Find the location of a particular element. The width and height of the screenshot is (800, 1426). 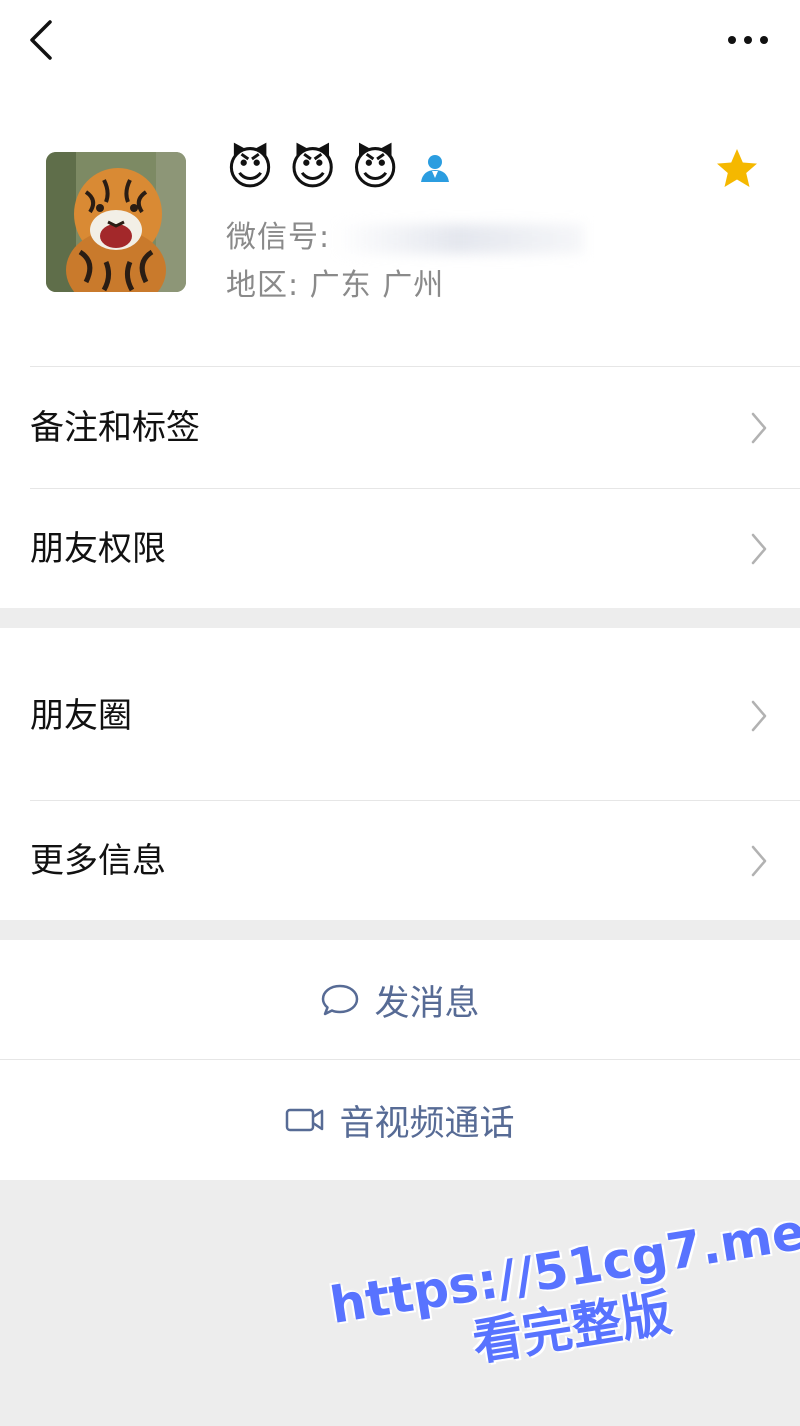

region-label: 地区: is located at coordinates (263, 285).